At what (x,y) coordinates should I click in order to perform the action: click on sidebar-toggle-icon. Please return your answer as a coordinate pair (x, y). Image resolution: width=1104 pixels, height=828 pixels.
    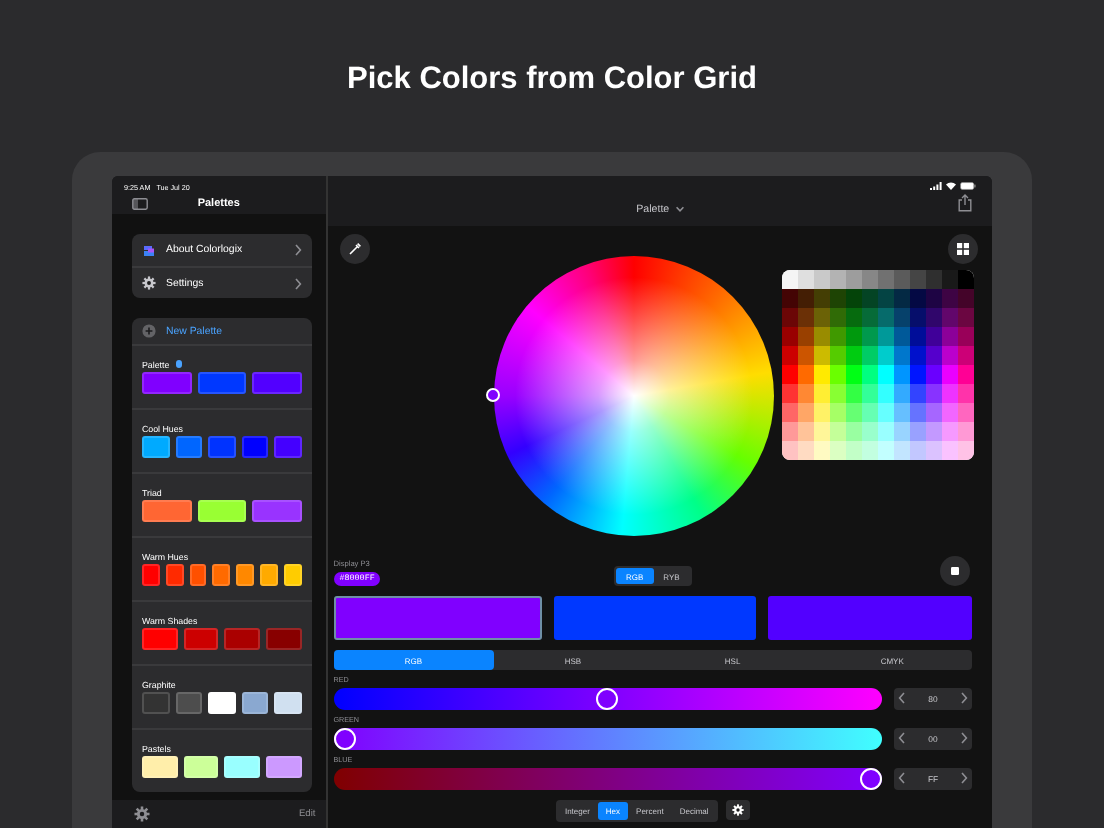
    Looking at the image, I should click on (140, 204).